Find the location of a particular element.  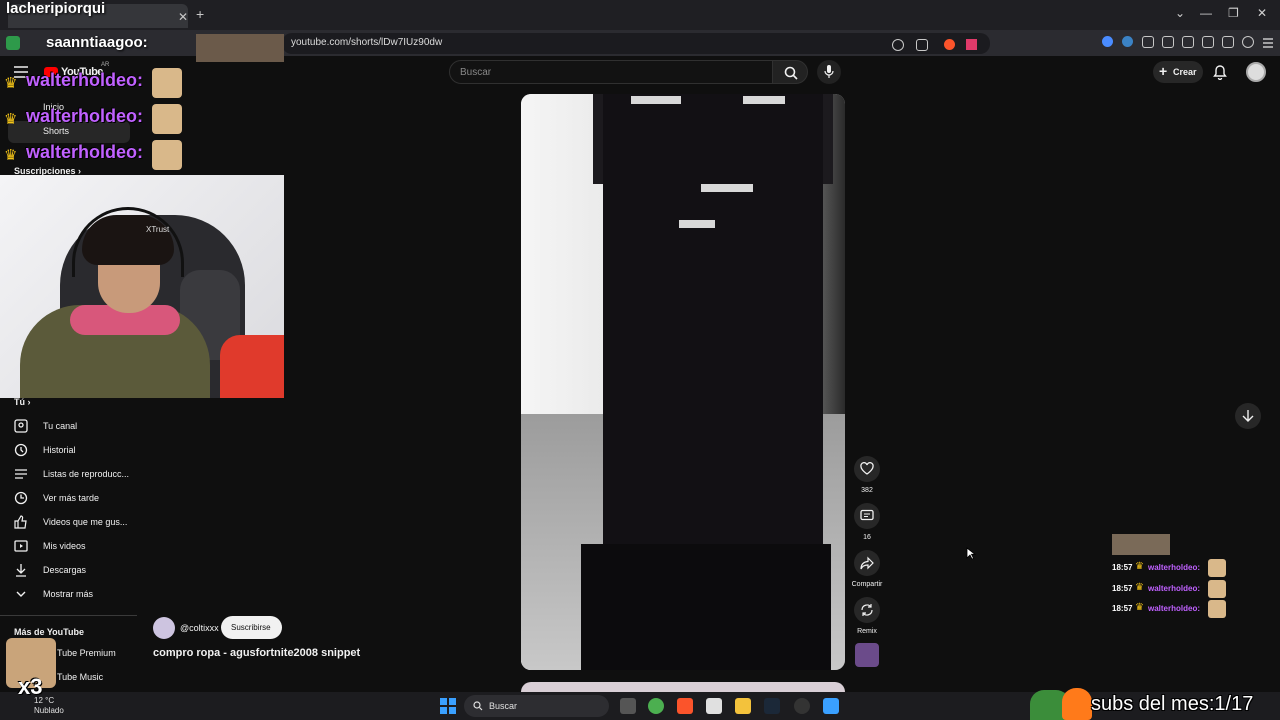

share-button is located at coordinates (867, 563).